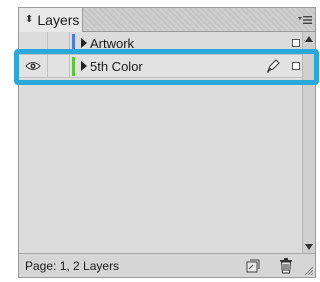 This screenshot has height=282, width=320. I want to click on panel-tab-bar: ⬍ Layers, so click(167, 20).